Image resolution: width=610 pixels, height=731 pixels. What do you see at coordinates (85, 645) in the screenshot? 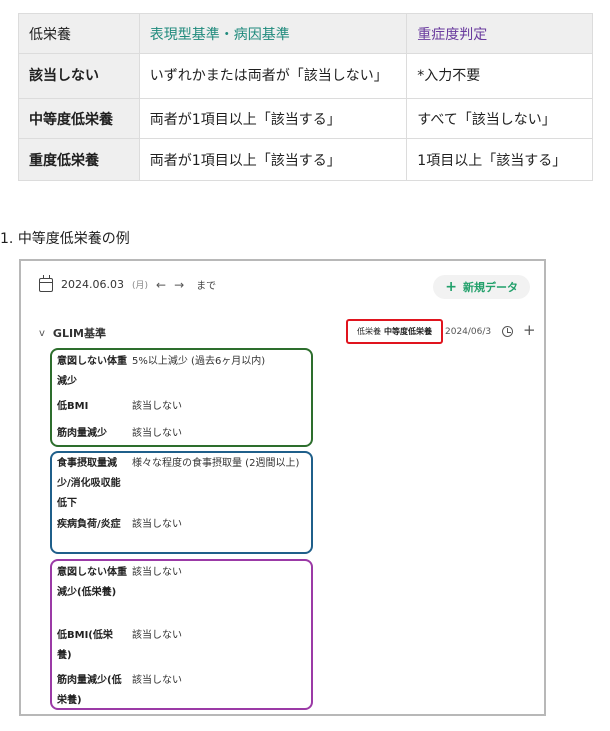
I see `item-label: 低BMI(低栄養)` at bounding box center [85, 645].